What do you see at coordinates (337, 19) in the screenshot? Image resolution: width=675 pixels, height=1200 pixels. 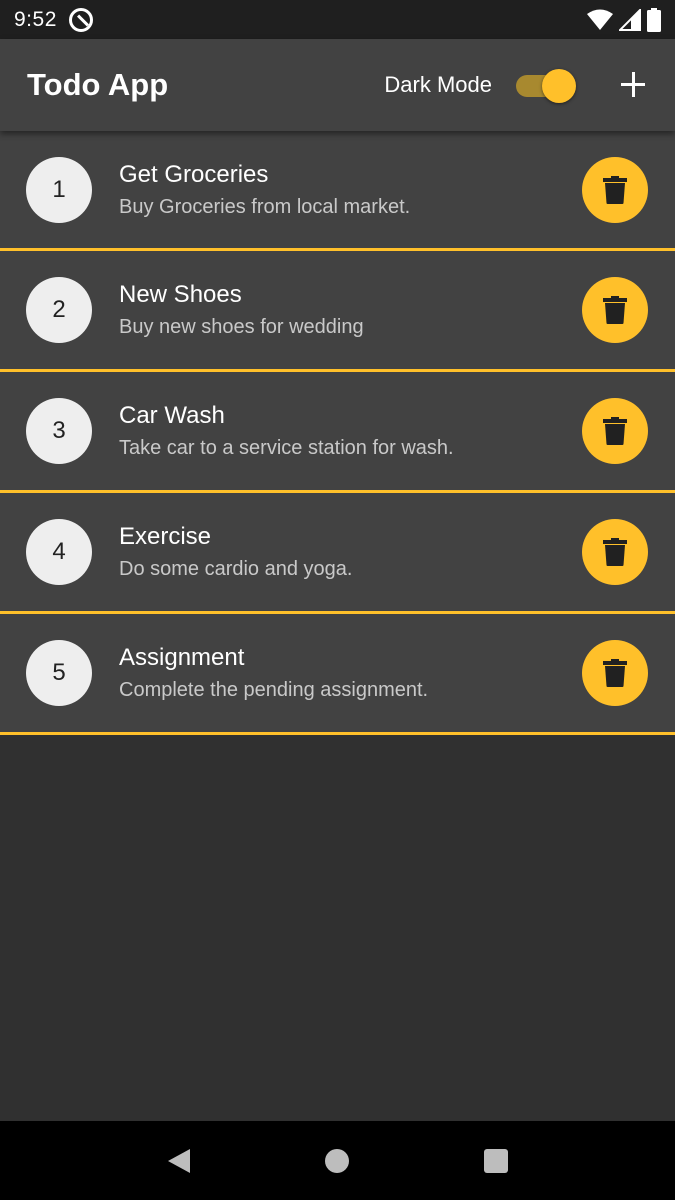 I see `status-bar: 9:52` at bounding box center [337, 19].